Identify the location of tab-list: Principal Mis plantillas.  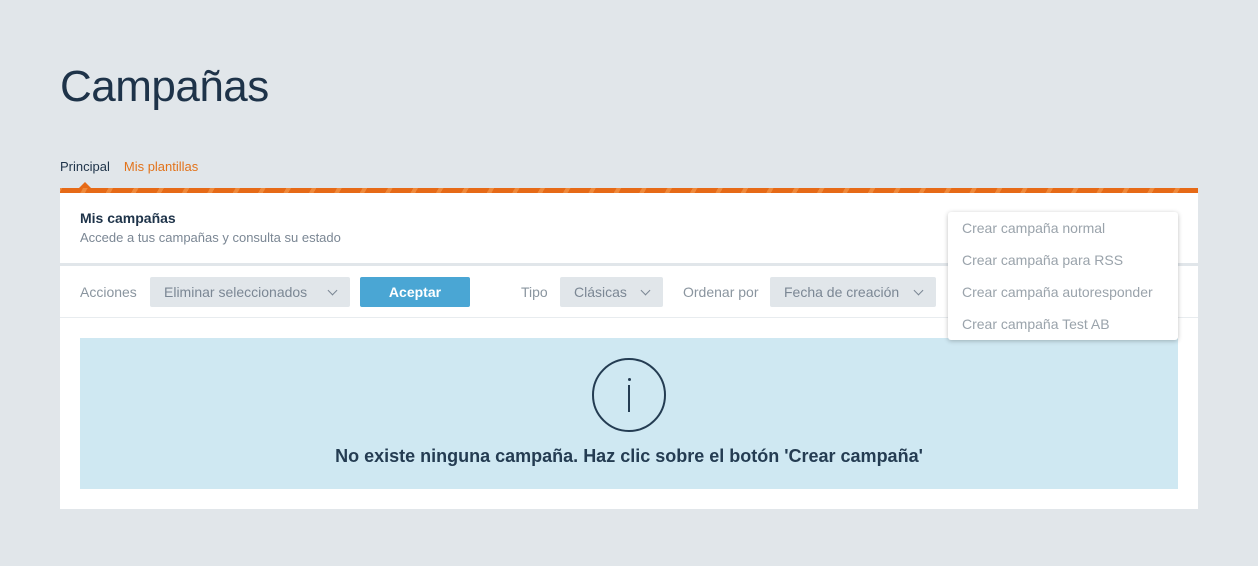
(129, 173).